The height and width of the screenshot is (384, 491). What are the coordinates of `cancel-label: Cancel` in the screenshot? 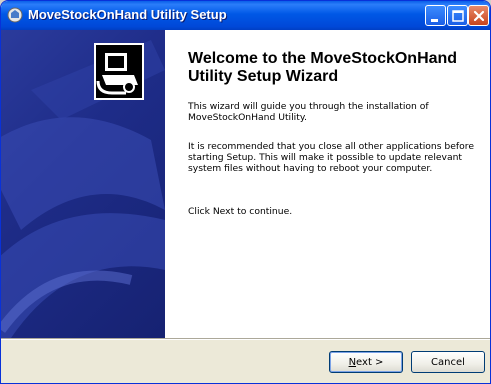 It's located at (448, 362).